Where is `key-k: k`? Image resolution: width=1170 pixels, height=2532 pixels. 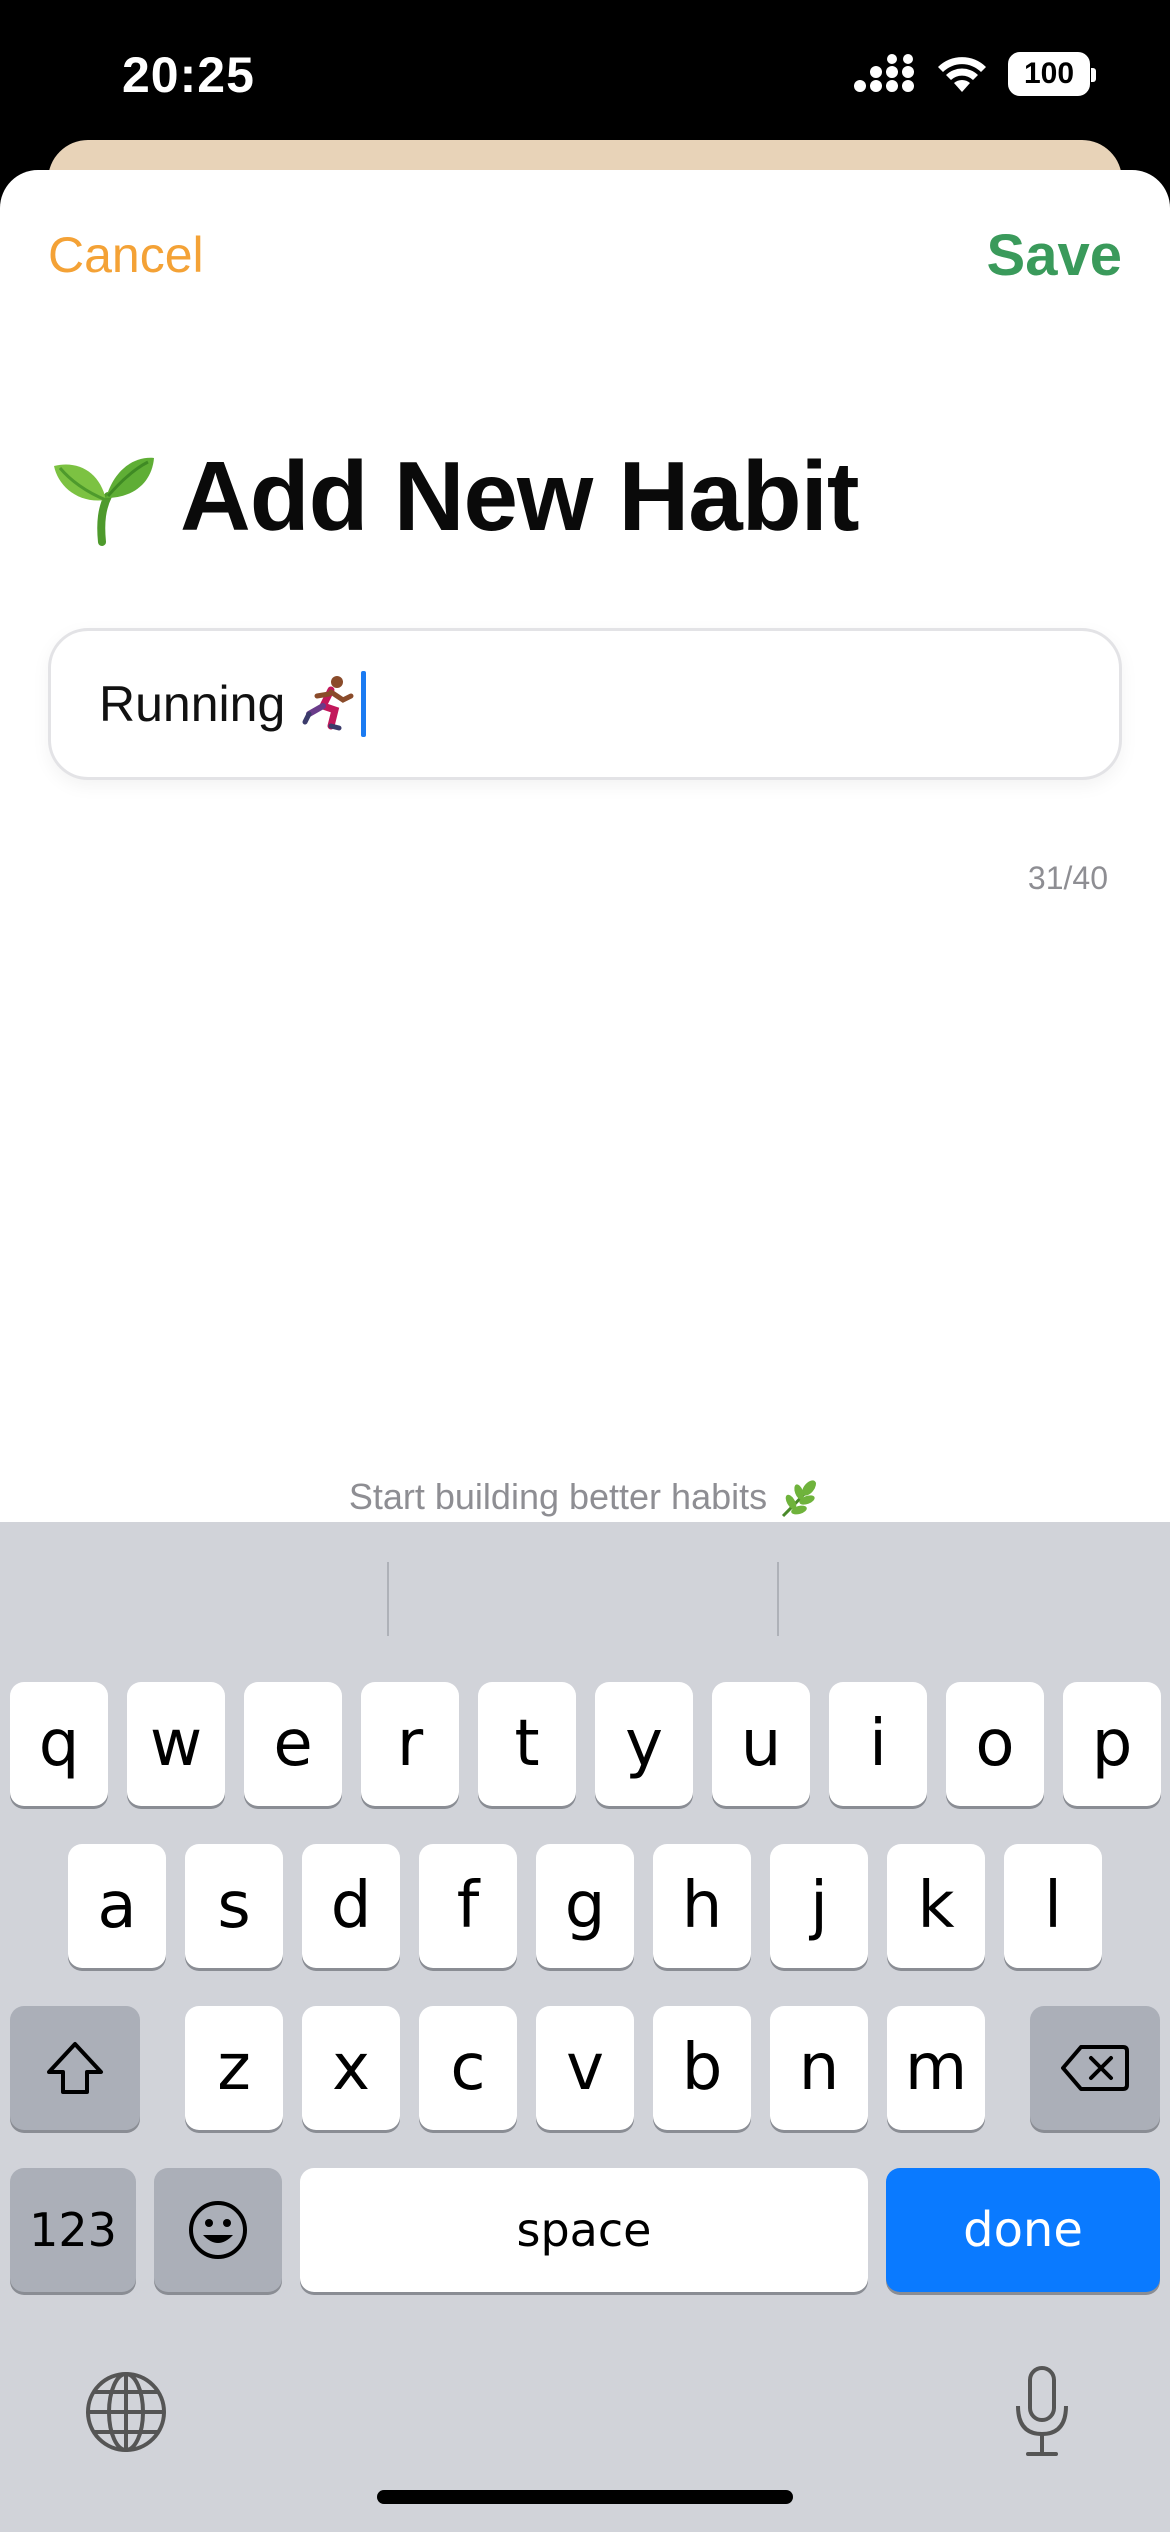 key-k: k is located at coordinates (936, 1906).